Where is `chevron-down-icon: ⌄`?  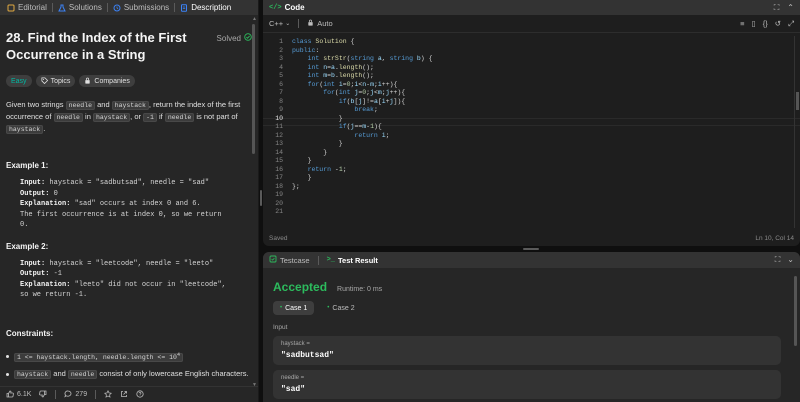 chevron-down-icon: ⌄ is located at coordinates (288, 24).